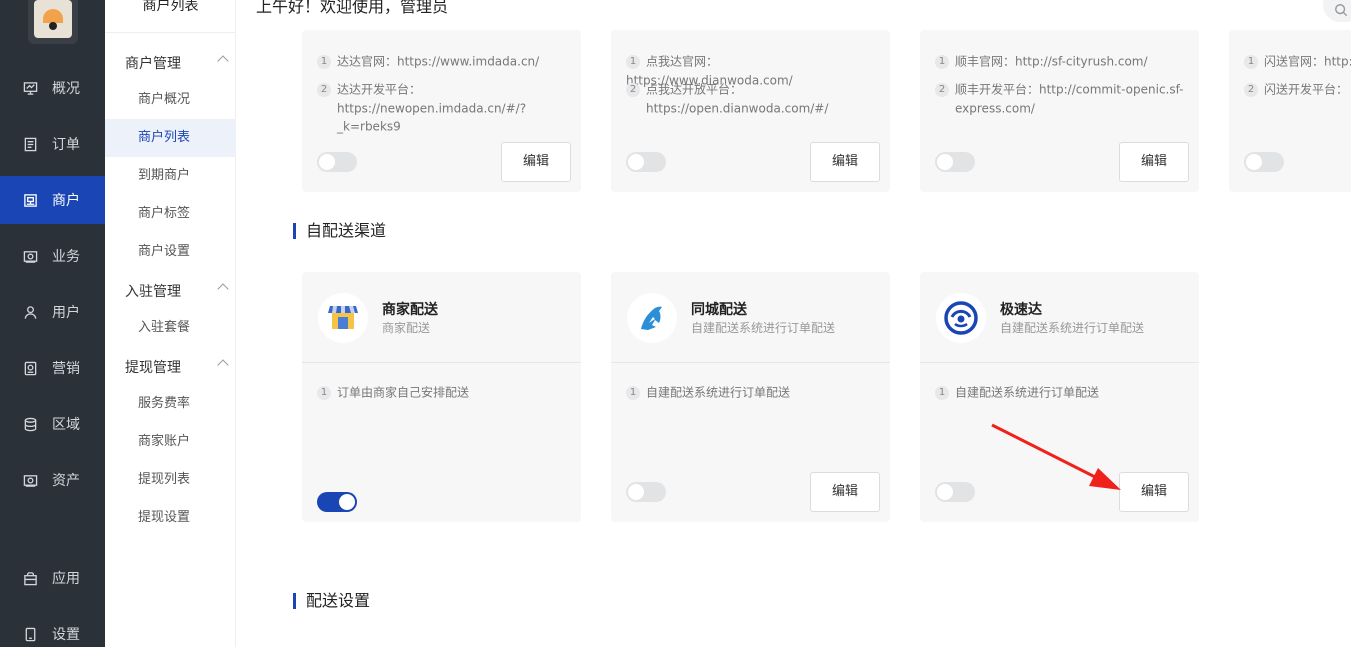 This screenshot has height=647, width=1351. I want to click on subnav-group-onboarding: 入驻管理, so click(177, 291).